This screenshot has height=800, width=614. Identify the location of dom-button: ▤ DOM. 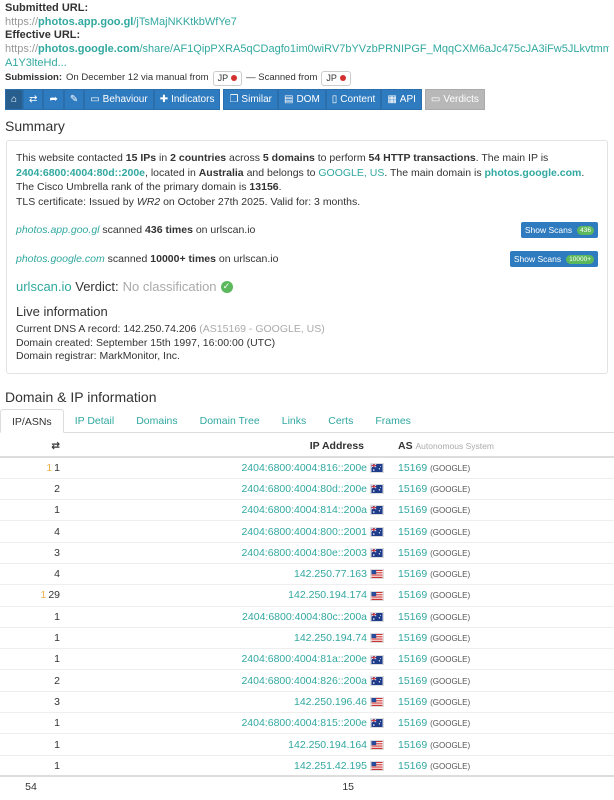
(301, 99).